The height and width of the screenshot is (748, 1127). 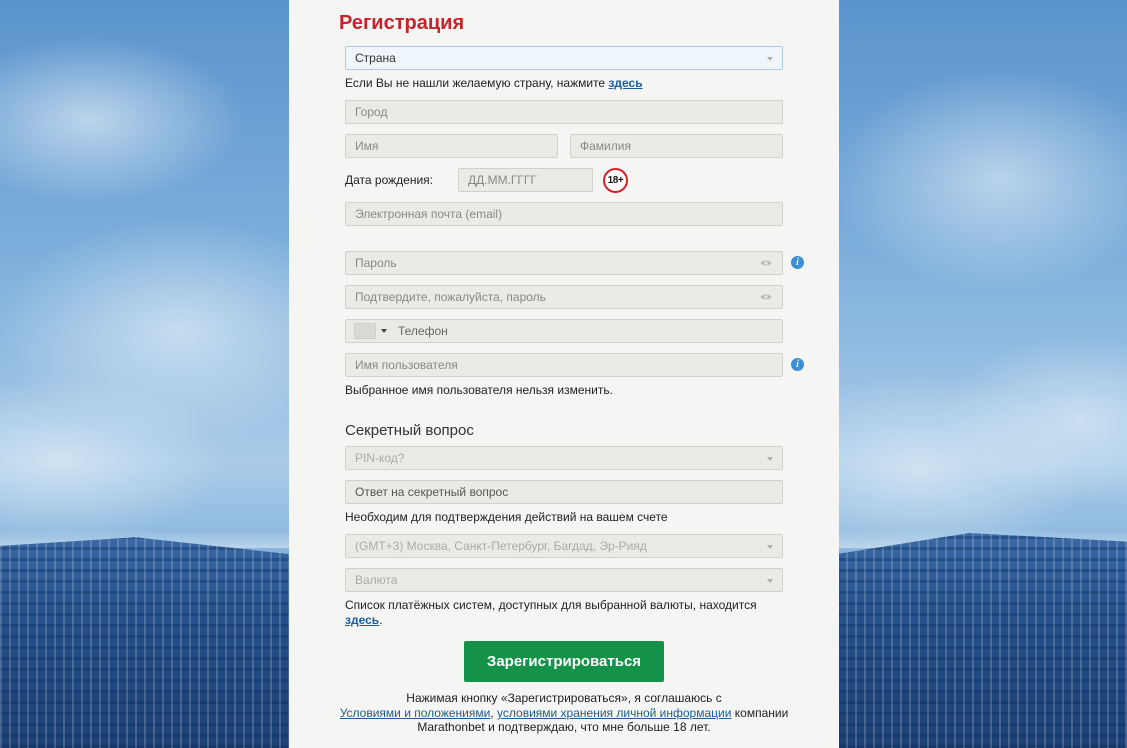 I want to click on country-hint-link: здесь, so click(x=625, y=83).